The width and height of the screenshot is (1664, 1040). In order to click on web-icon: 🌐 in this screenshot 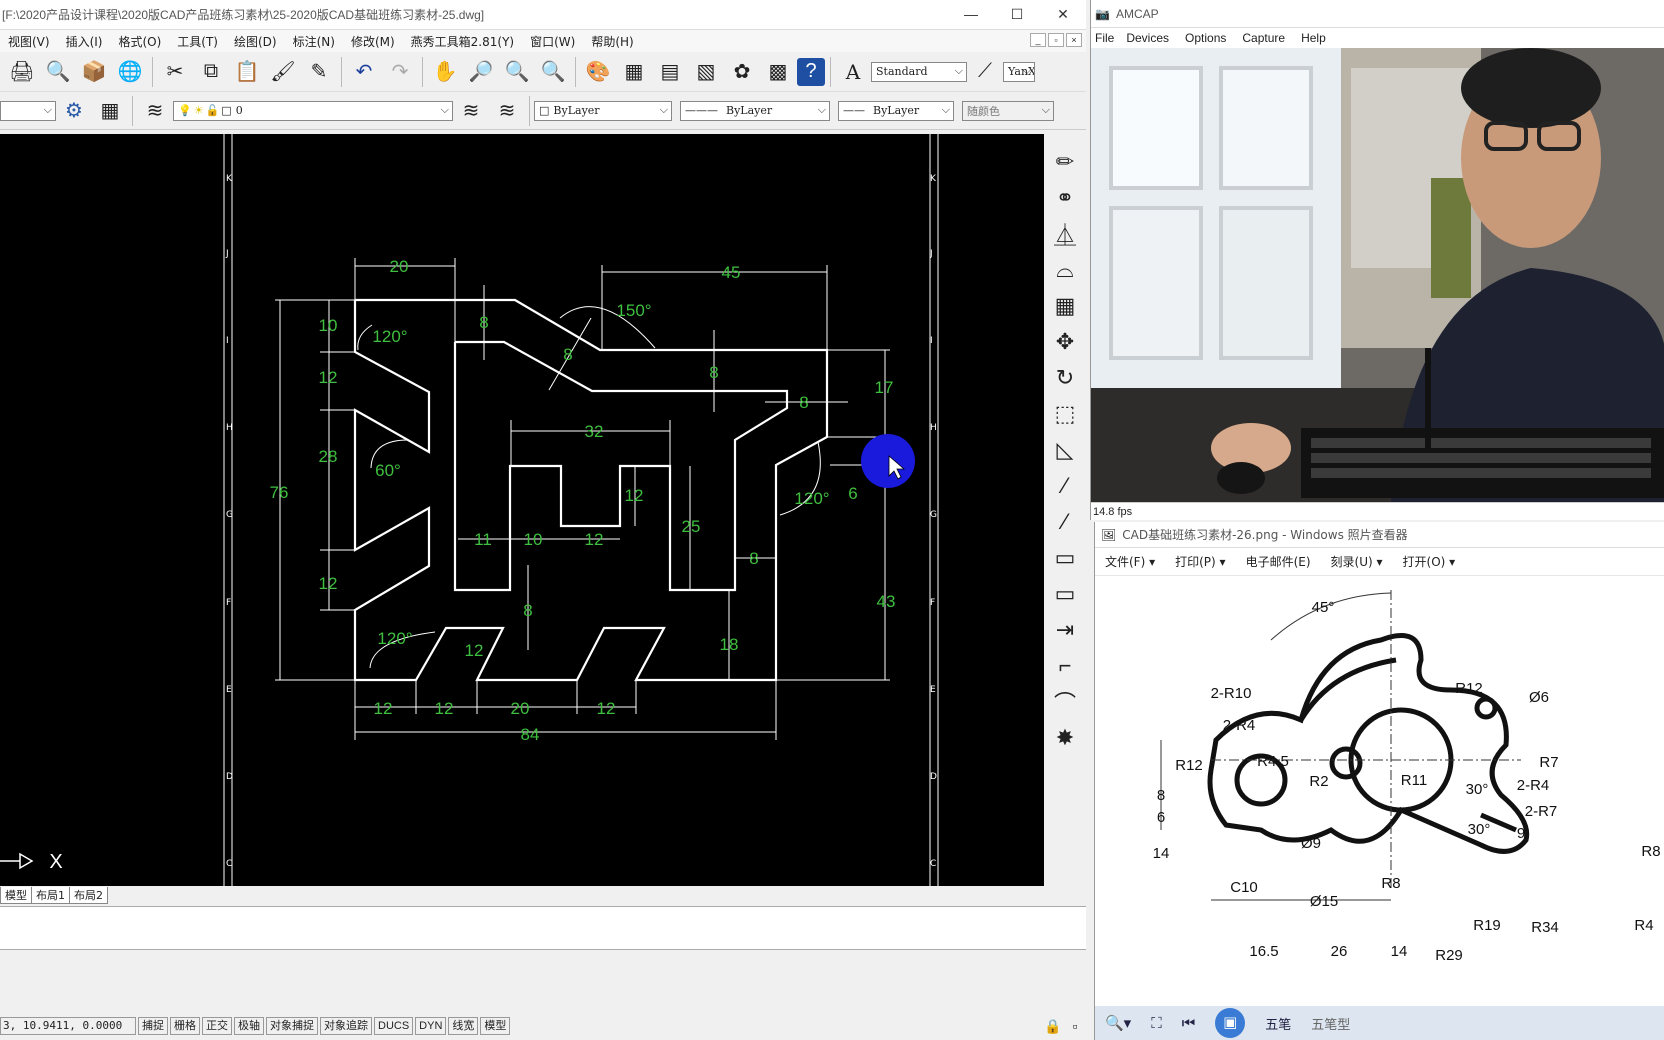, I will do `click(130, 72)`.